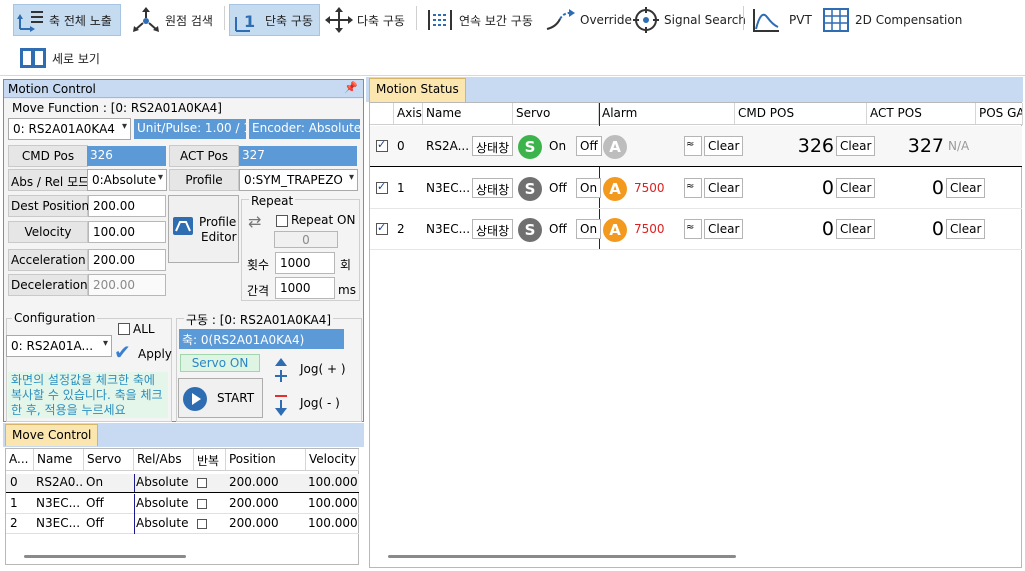 Image resolution: width=1025 pixels, height=571 pixels. What do you see at coordinates (155, 354) in the screenshot?
I see `apply-label: Apply` at bounding box center [155, 354].